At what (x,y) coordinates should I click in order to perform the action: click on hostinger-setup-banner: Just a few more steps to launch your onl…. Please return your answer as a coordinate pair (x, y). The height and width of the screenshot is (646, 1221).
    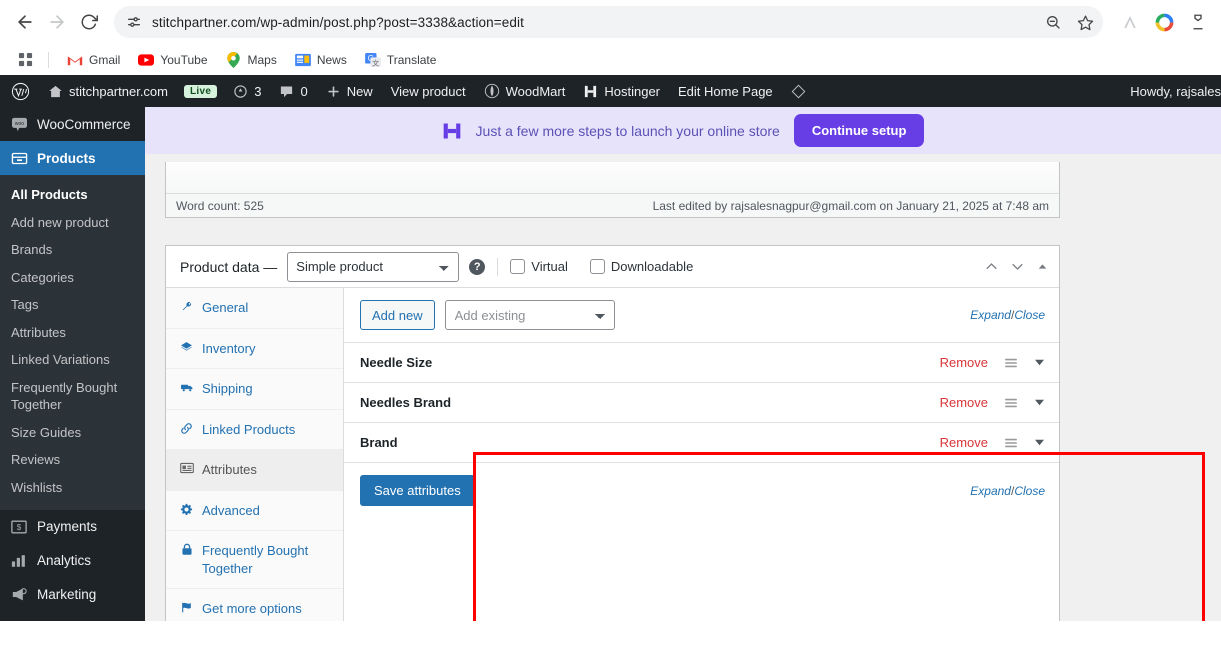
    Looking at the image, I should click on (683, 130).